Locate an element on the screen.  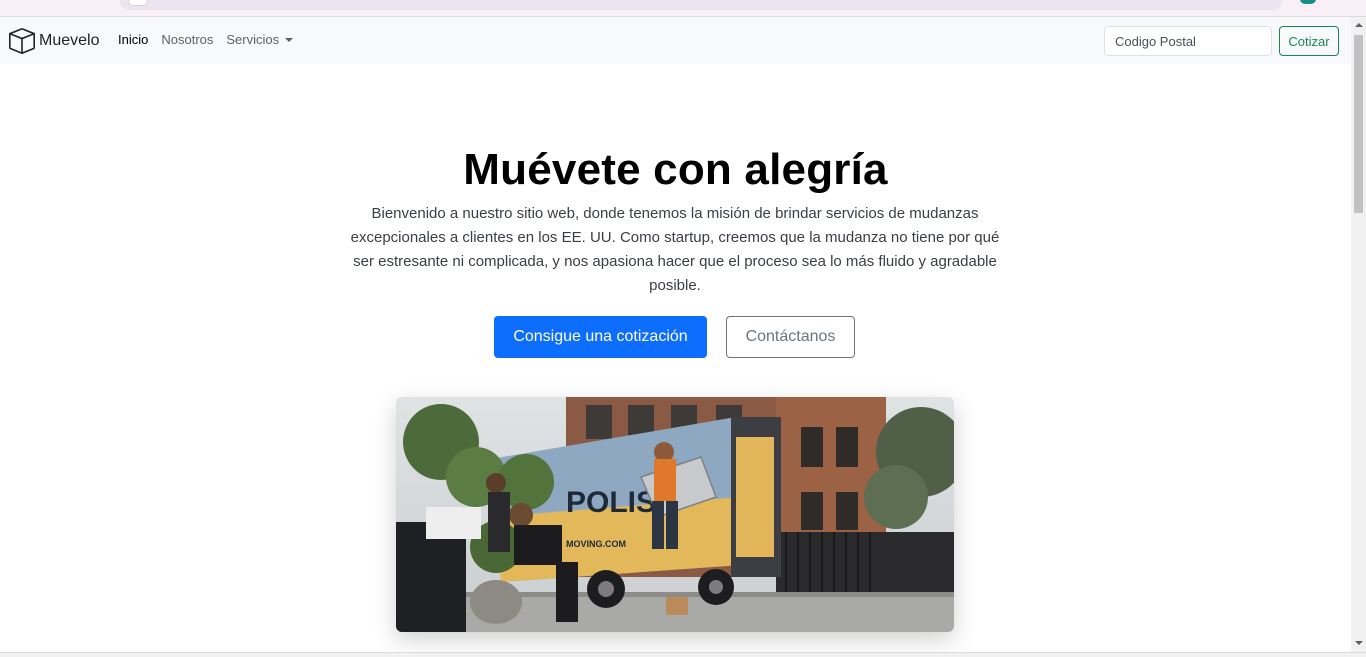
scroll-up-arrow-icon is located at coordinates (1359, 25).